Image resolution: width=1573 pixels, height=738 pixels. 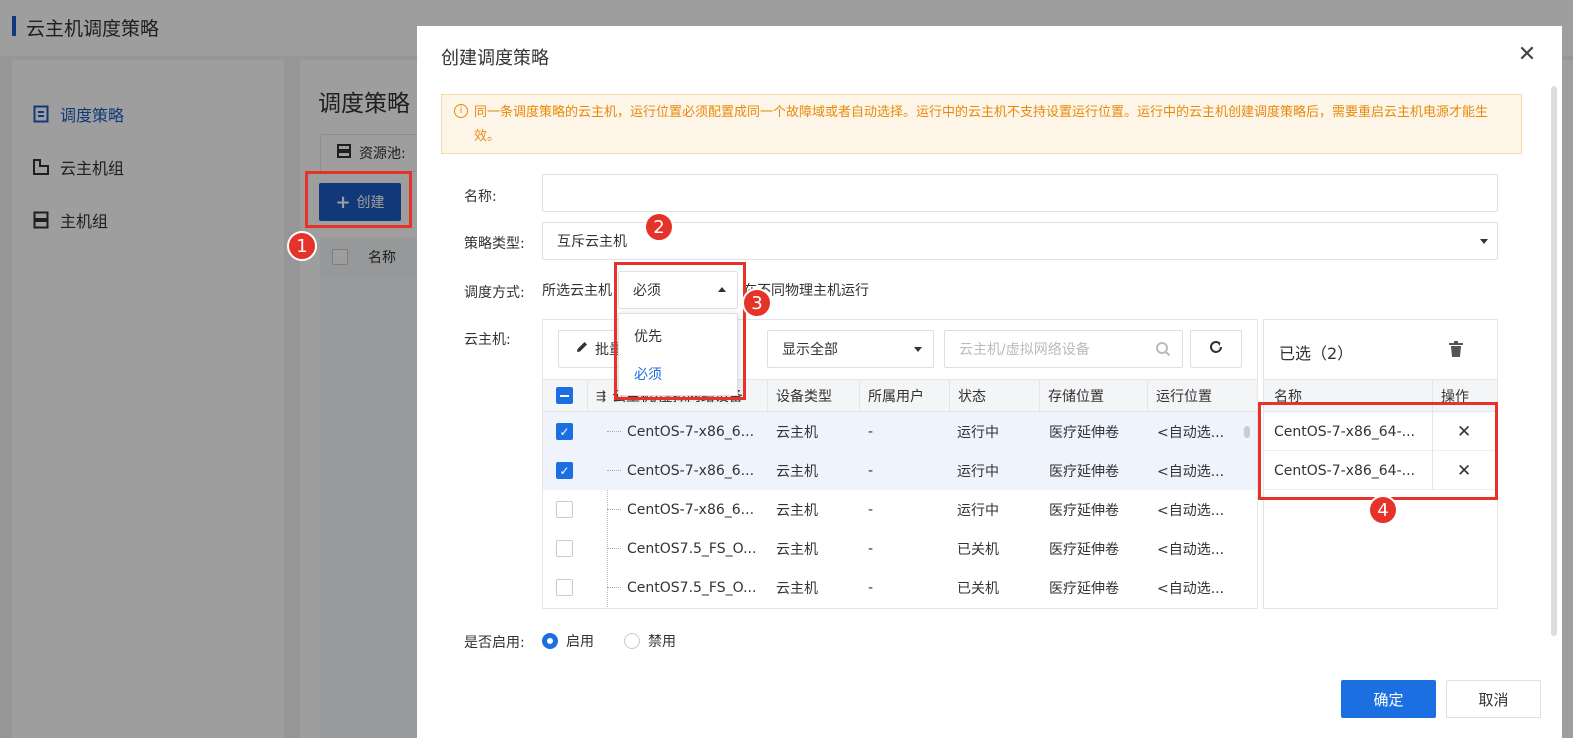 What do you see at coordinates (550, 641) in the screenshot?
I see `radio-on-icon` at bounding box center [550, 641].